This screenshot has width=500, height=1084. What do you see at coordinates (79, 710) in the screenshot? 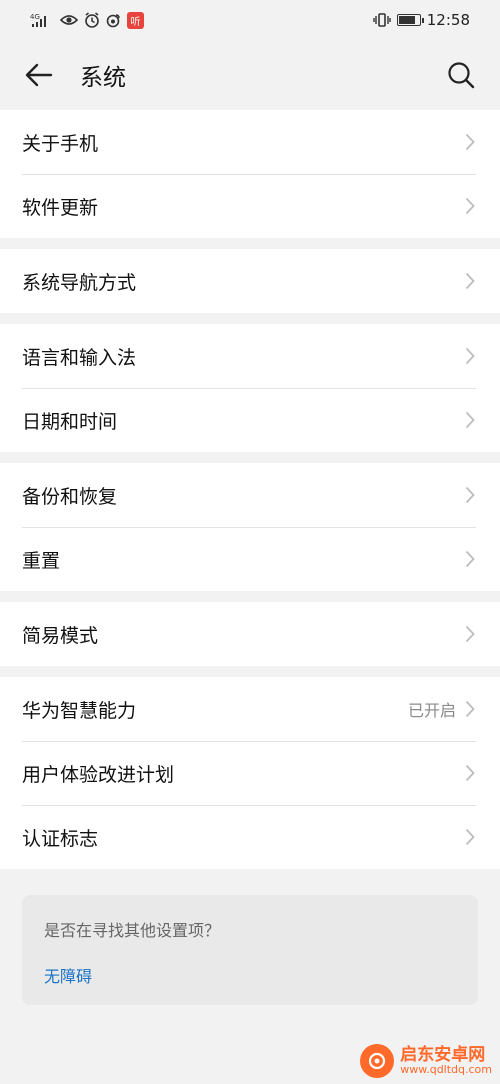
I see `settings-item-label: 华为智慧能力` at bounding box center [79, 710].